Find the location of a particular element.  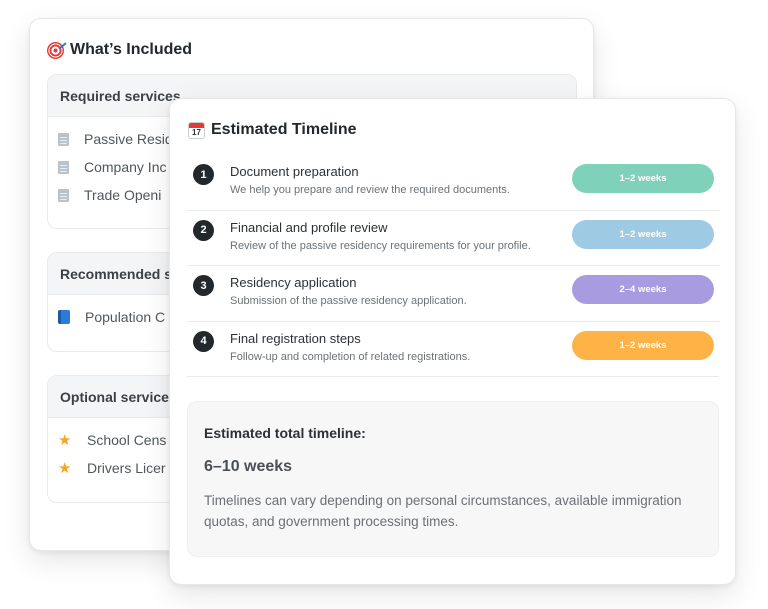

step-title: Document preparation is located at coordinates (294, 171).